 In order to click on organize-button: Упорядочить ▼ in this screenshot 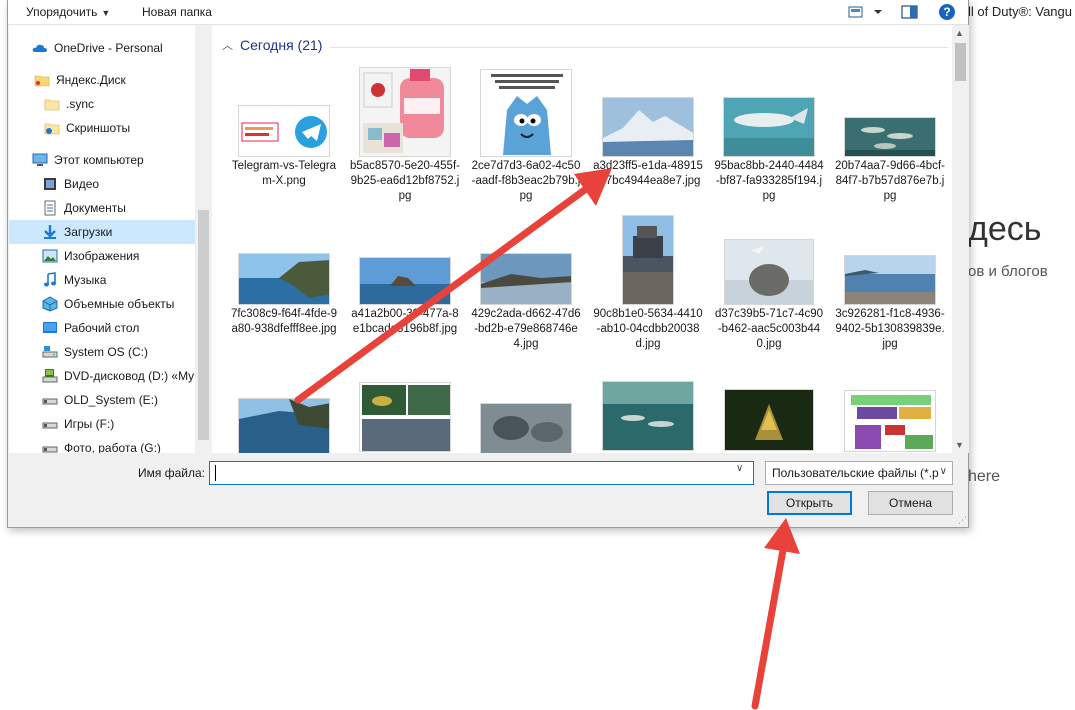, I will do `click(68, 12)`.